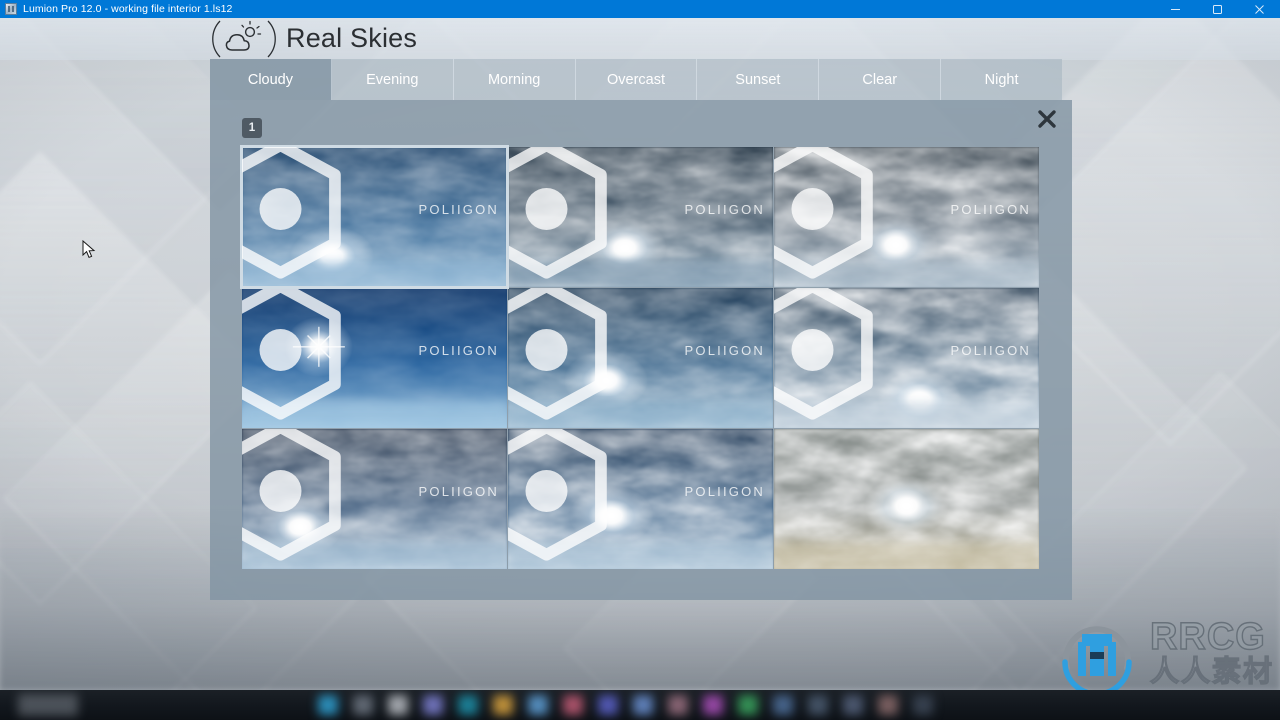  I want to click on restore-icon, so click(1217, 9).